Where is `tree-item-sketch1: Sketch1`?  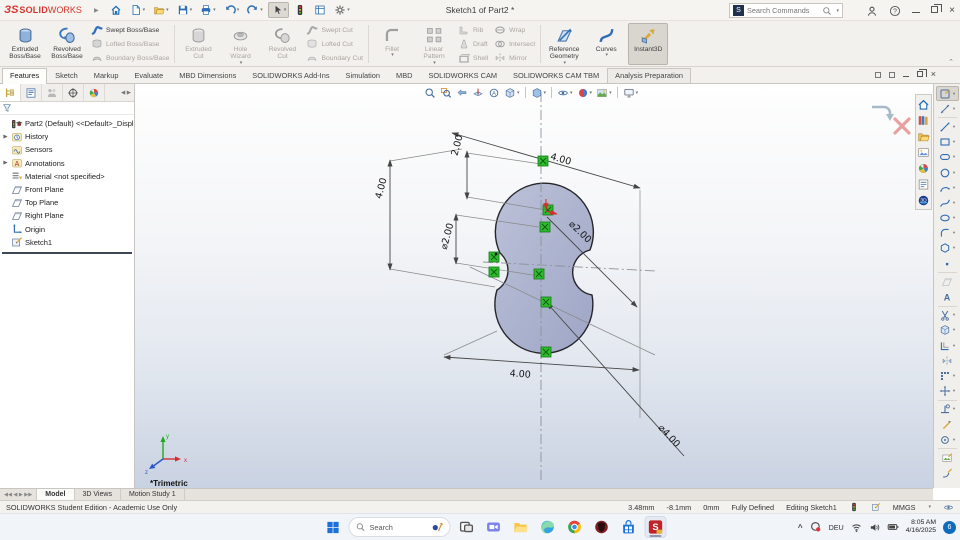
tree-item-sketch1: Sketch1 is located at coordinates (67, 242).